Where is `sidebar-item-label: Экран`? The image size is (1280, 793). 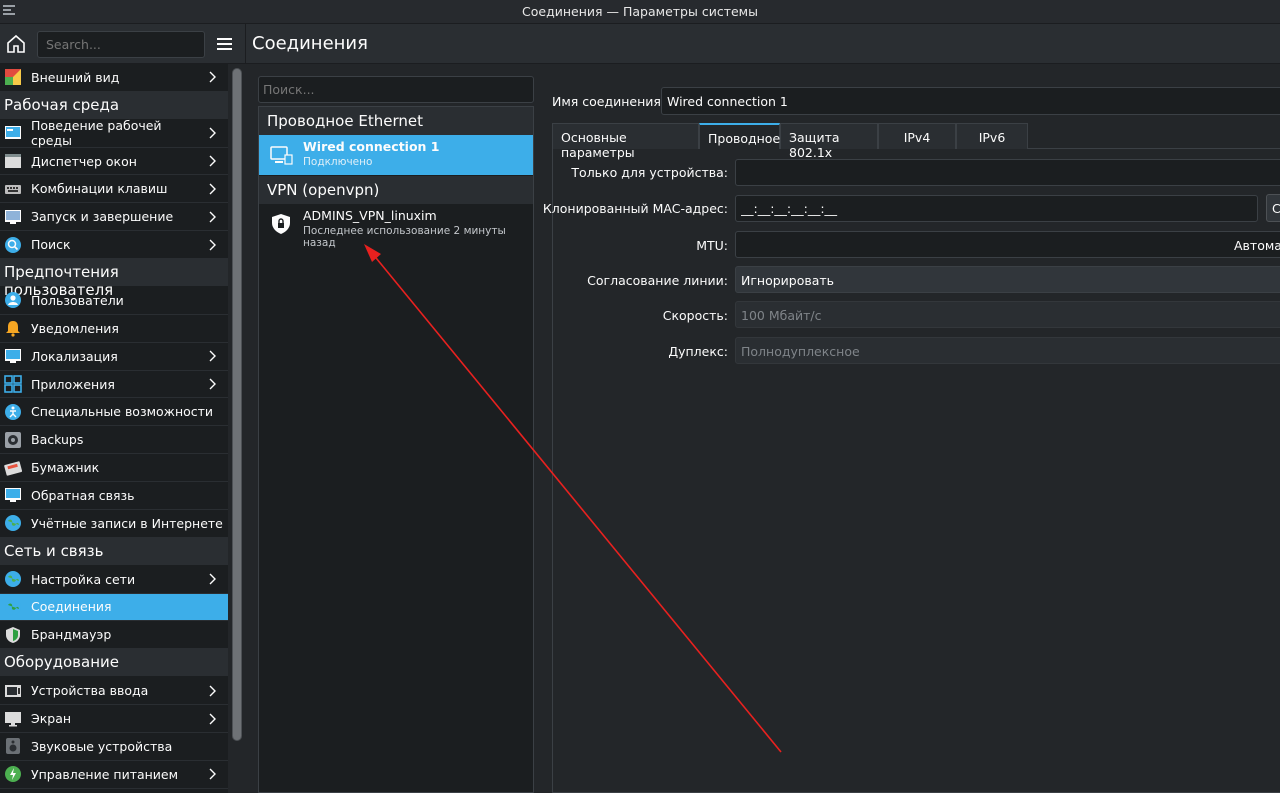
sidebar-item-label: Экран is located at coordinates (51, 719).